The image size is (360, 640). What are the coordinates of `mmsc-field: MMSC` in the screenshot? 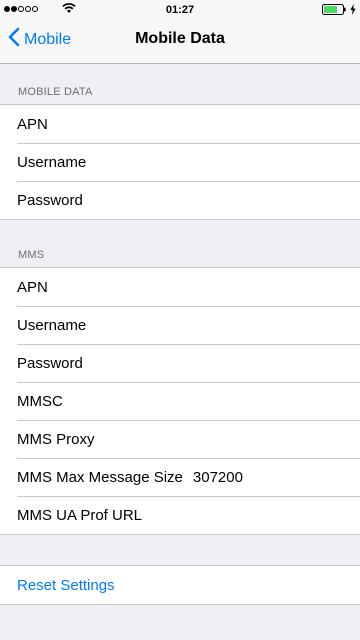 It's located at (180, 401).